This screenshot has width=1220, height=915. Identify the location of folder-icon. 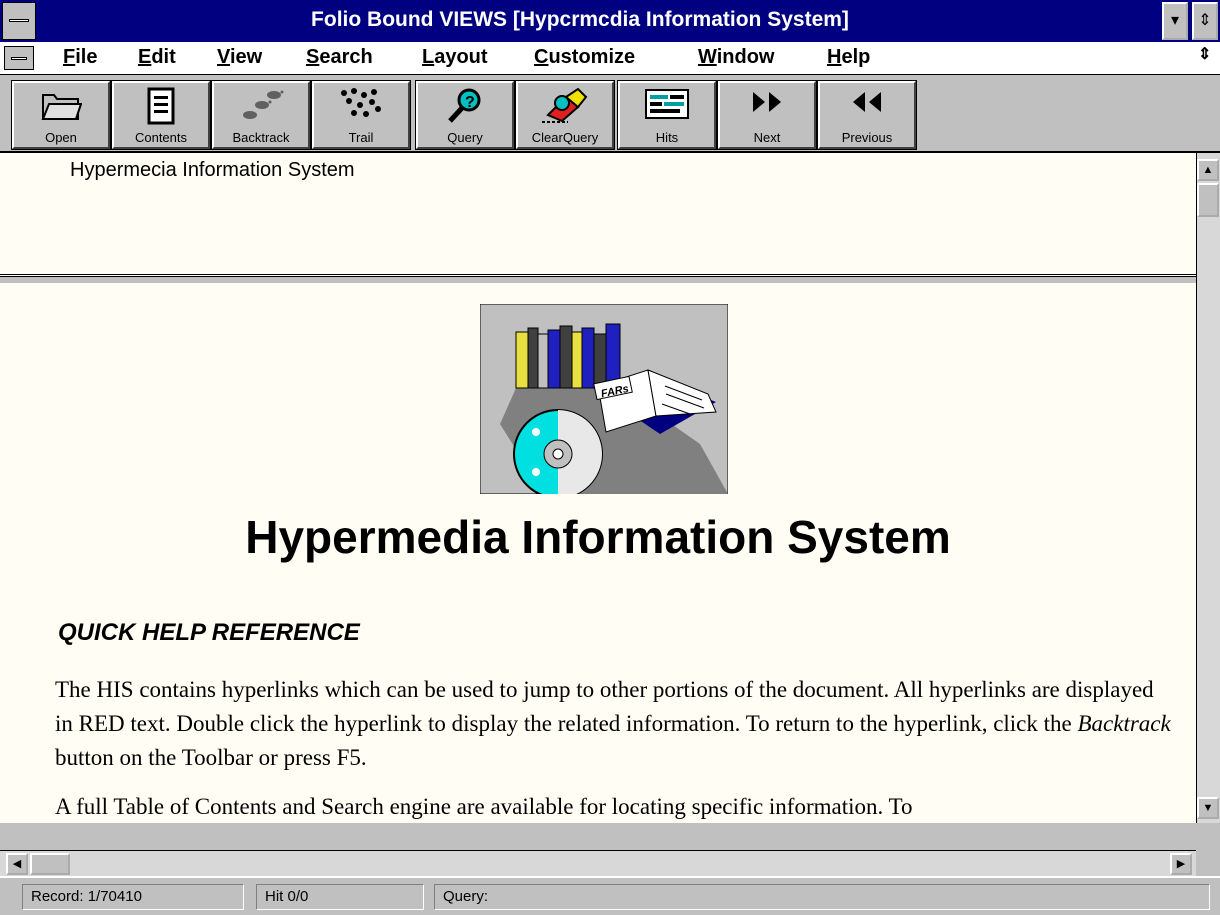
(61, 107).